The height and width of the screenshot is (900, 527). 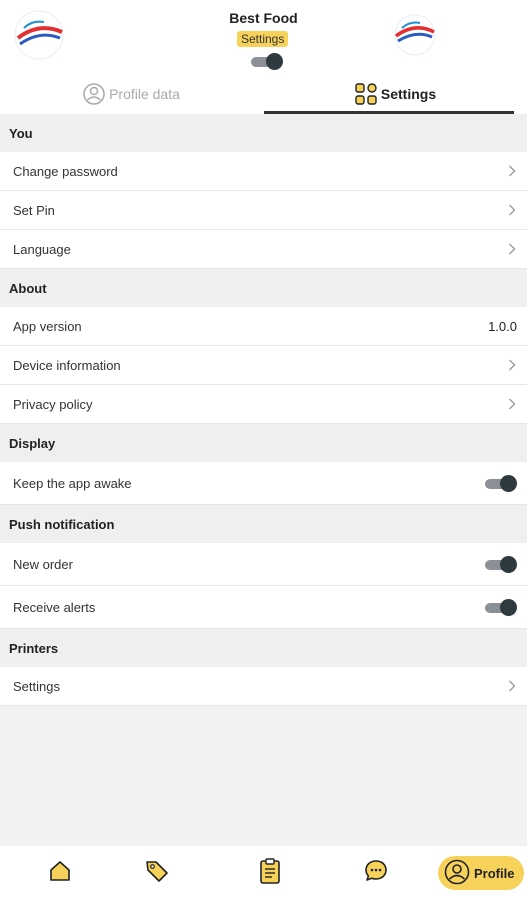 What do you see at coordinates (34, 210) in the screenshot?
I see `row-label: Set Pin` at bounding box center [34, 210].